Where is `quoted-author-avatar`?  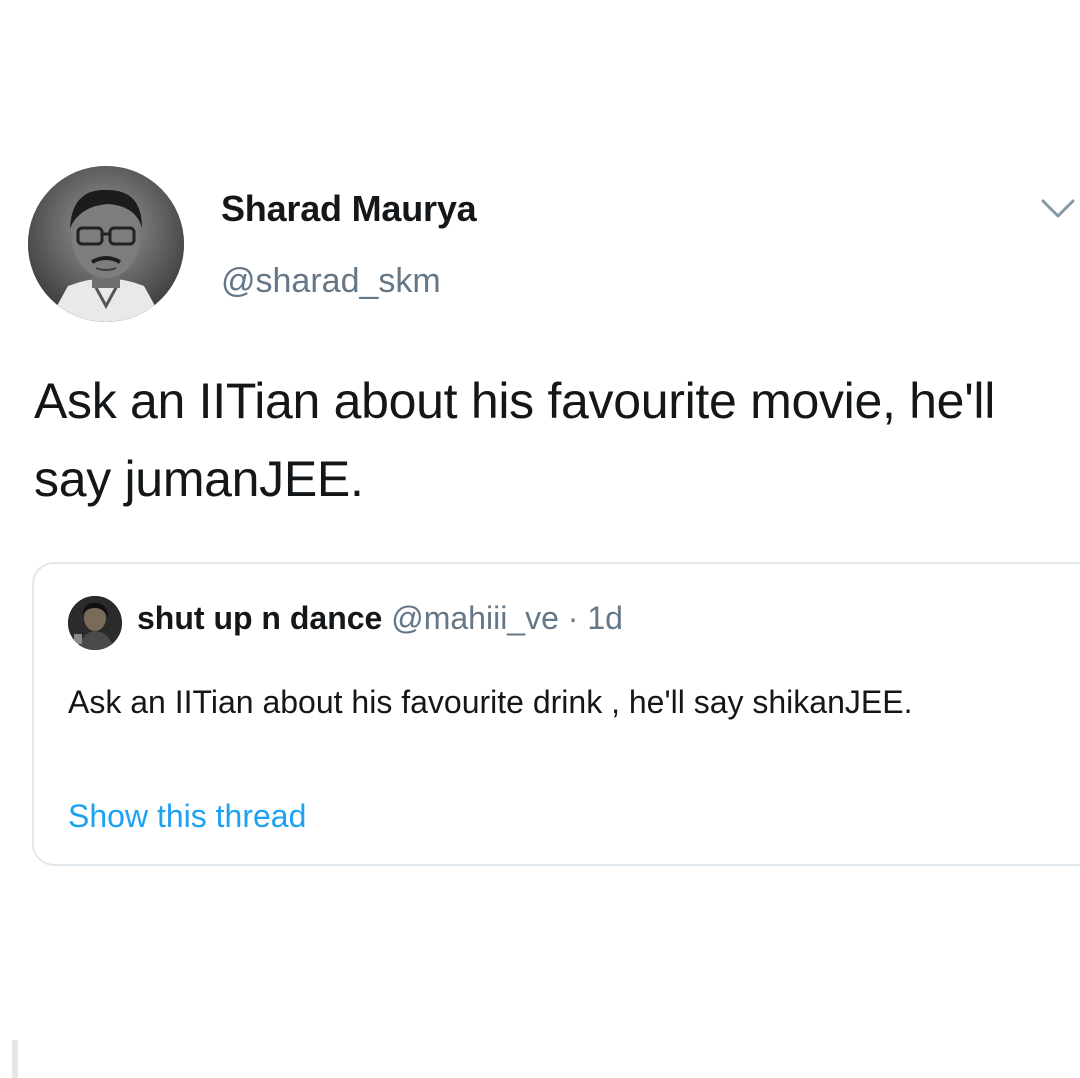 quoted-author-avatar is located at coordinates (95, 623).